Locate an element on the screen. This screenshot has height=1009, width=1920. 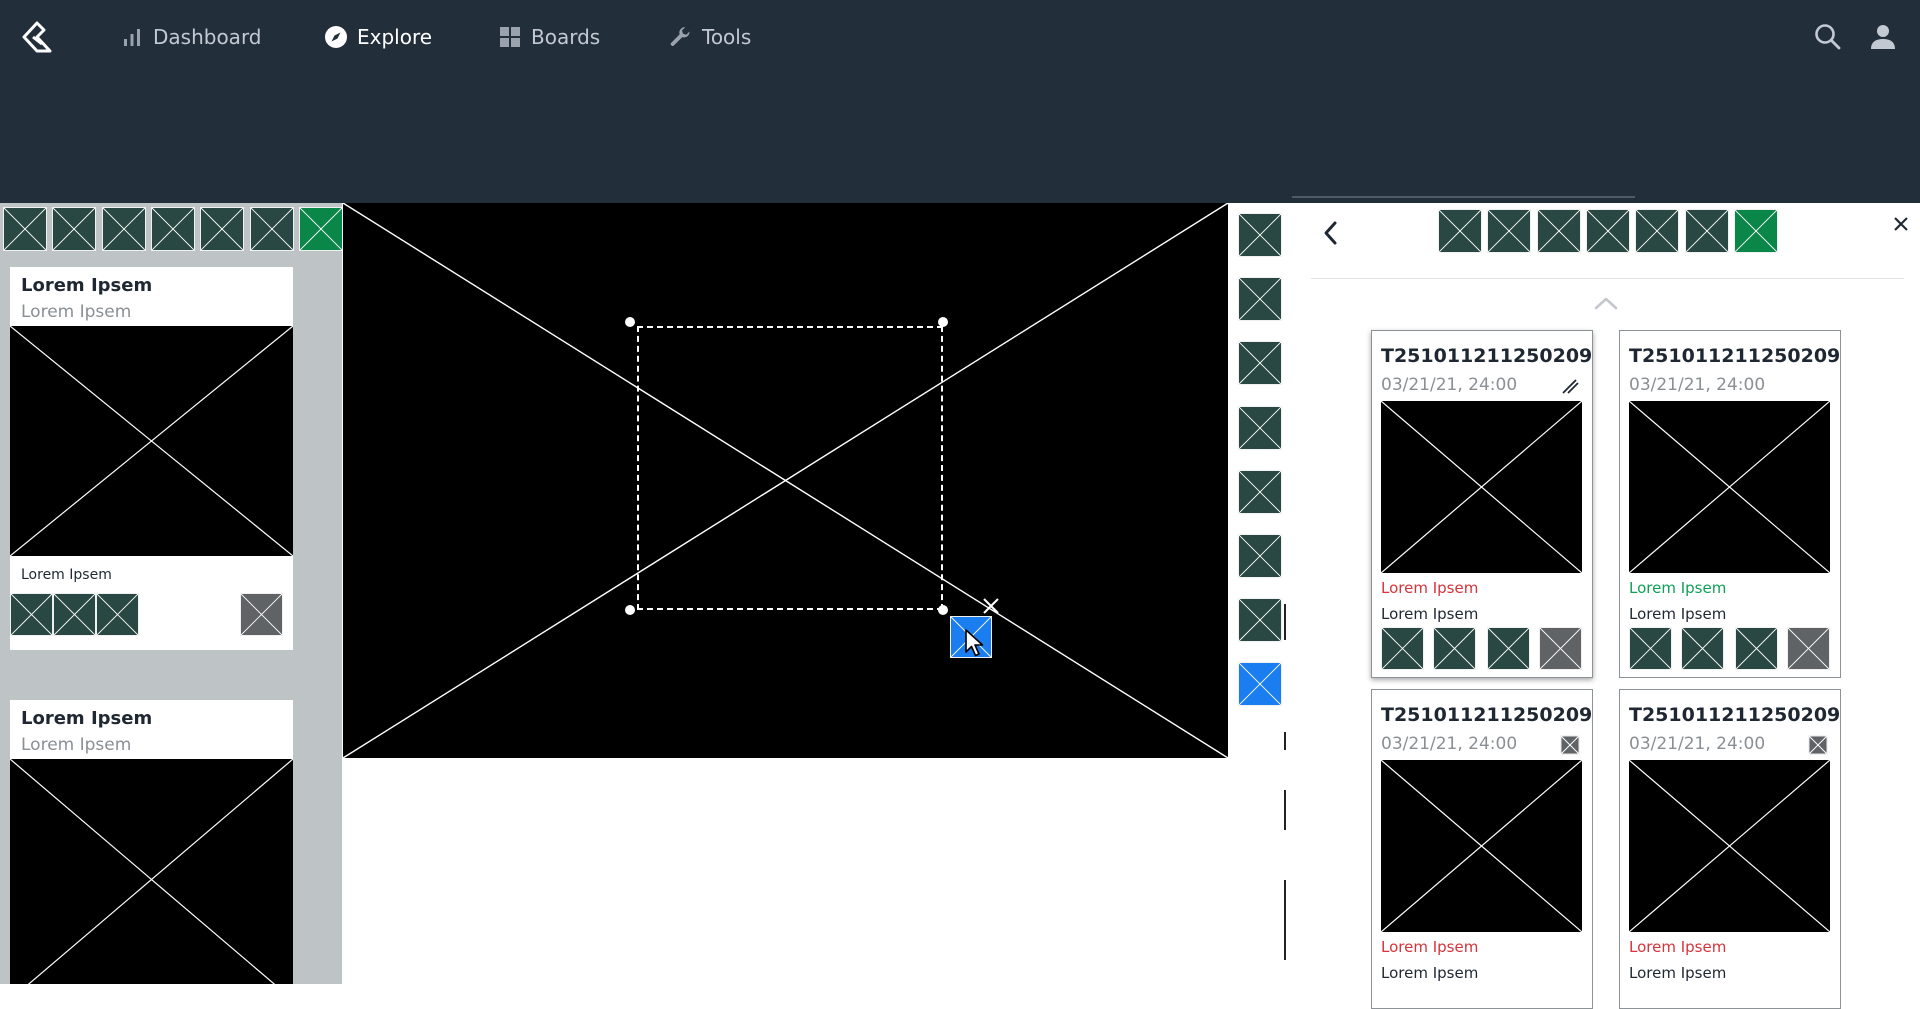
compass-icon is located at coordinates (336, 37).